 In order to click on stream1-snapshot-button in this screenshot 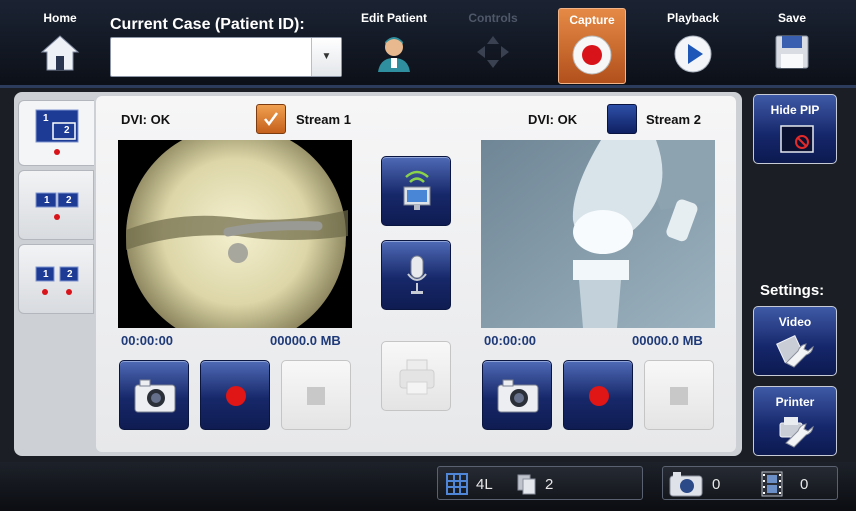, I will do `click(154, 395)`.